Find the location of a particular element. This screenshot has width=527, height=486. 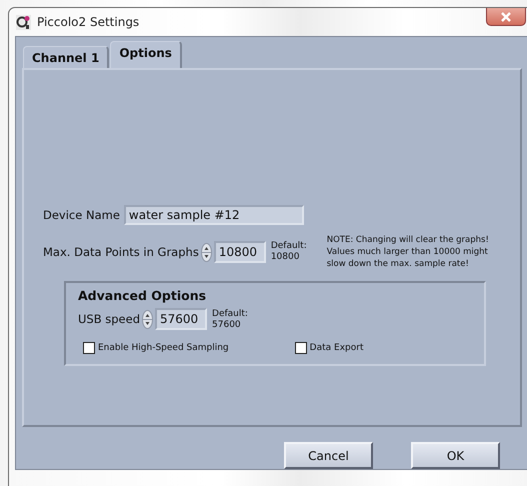

default-value-text: Default: 57600 is located at coordinates (230, 320).